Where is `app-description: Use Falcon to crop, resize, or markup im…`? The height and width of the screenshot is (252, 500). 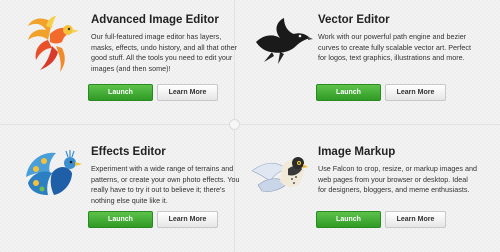
app-description: Use Falcon to crop, resize, or markup im… is located at coordinates (397, 179).